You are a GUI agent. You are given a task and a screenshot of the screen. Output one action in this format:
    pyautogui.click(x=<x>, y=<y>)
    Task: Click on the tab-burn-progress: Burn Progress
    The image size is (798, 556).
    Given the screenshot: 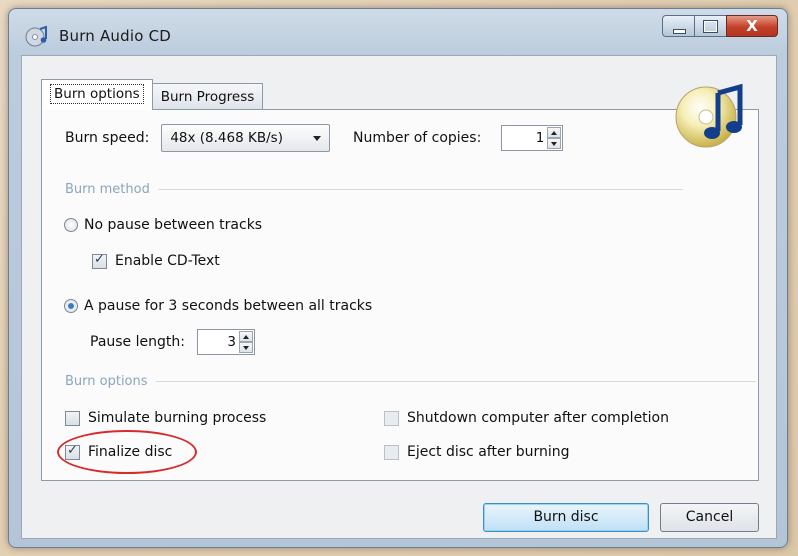 What is the action you would take?
    pyautogui.click(x=207, y=96)
    